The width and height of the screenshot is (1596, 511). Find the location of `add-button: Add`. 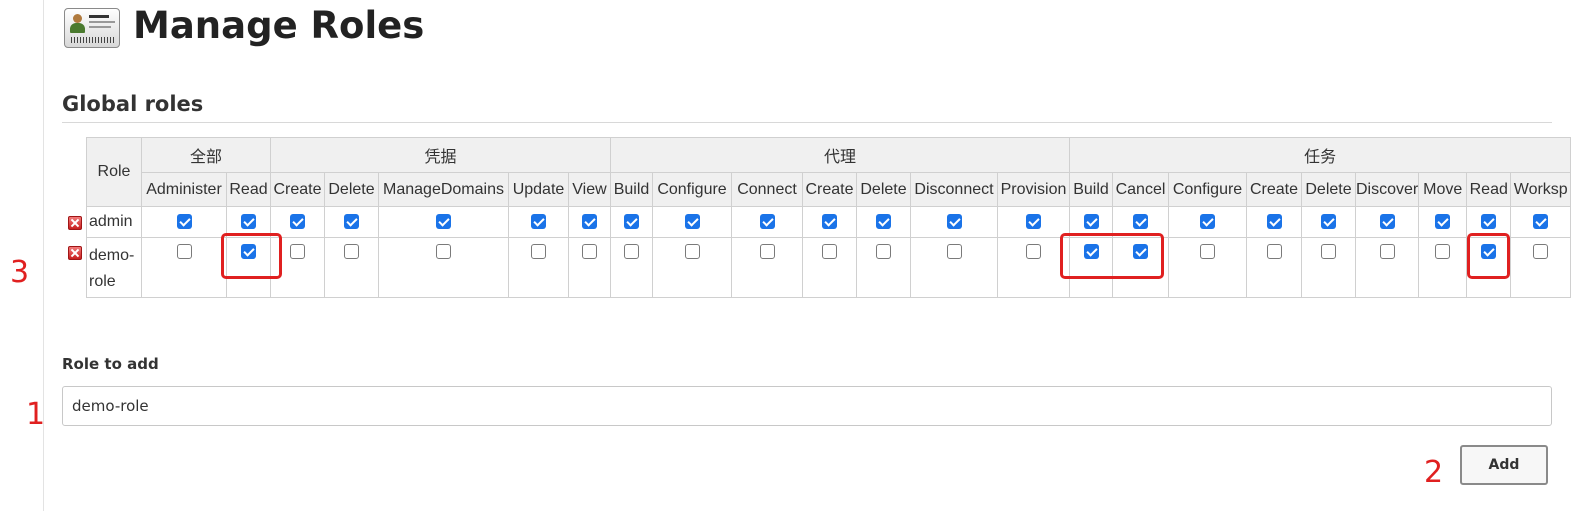

add-button: Add is located at coordinates (1504, 465).